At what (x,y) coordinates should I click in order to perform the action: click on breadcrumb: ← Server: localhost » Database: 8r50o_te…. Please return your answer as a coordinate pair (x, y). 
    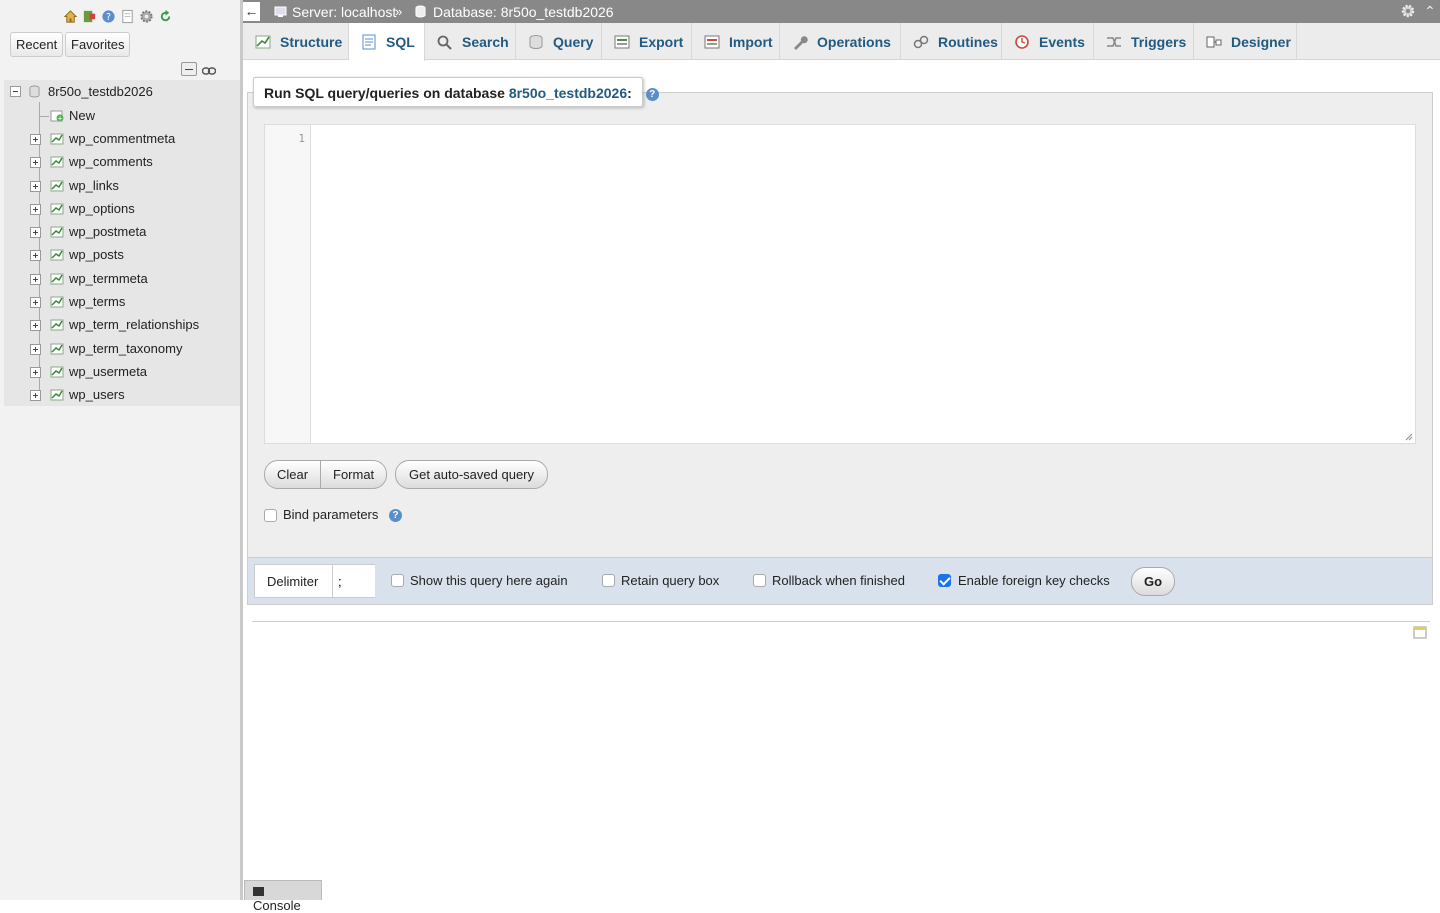
    Looking at the image, I should click on (841, 11).